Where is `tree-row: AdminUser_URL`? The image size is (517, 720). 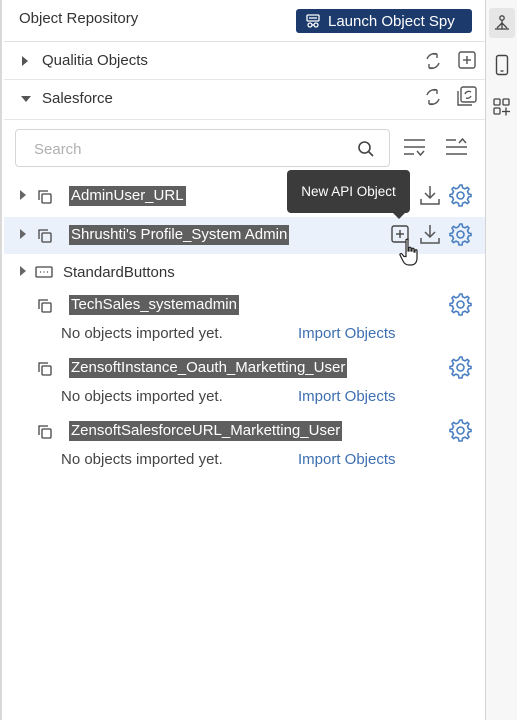
tree-row: AdminUser_URL is located at coordinates (244, 196).